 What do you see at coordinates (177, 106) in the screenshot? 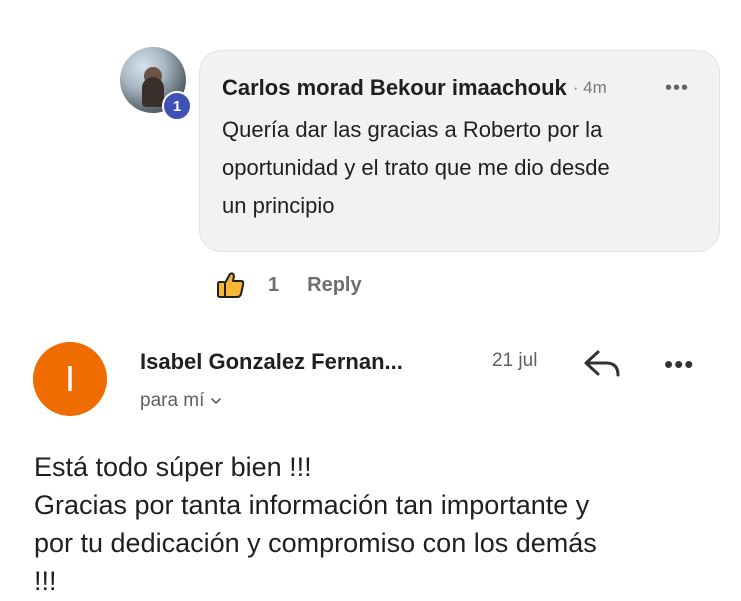
I see `avatar-badge: 1` at bounding box center [177, 106].